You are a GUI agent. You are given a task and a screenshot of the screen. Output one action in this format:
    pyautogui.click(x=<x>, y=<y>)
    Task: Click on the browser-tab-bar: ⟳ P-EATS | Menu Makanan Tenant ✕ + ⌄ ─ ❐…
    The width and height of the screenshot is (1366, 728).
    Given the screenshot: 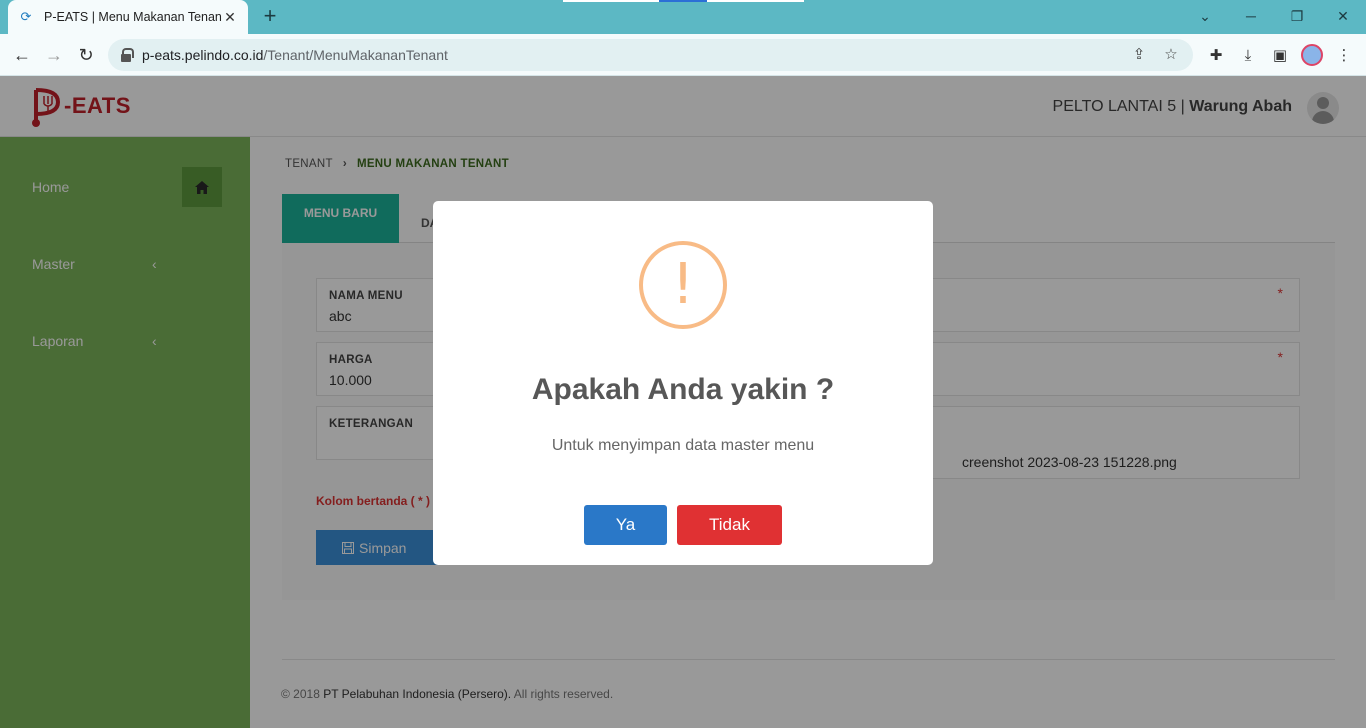 What is the action you would take?
    pyautogui.click(x=683, y=17)
    